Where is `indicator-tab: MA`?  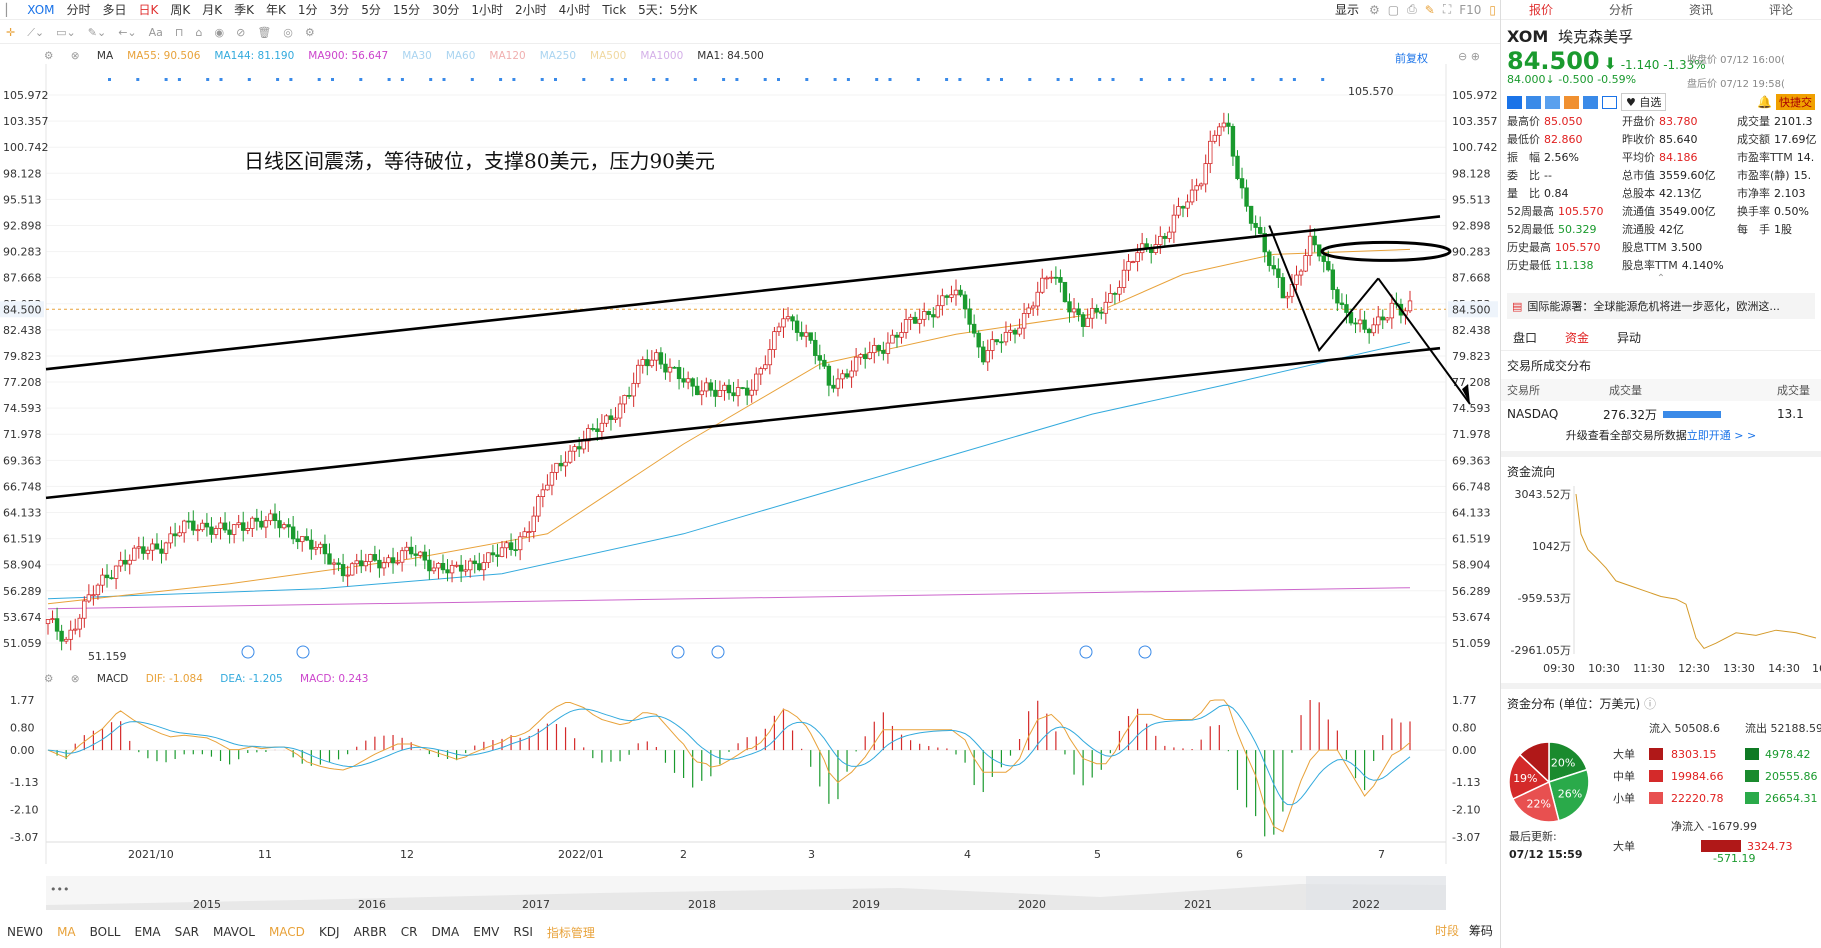 indicator-tab: MA is located at coordinates (66, 932).